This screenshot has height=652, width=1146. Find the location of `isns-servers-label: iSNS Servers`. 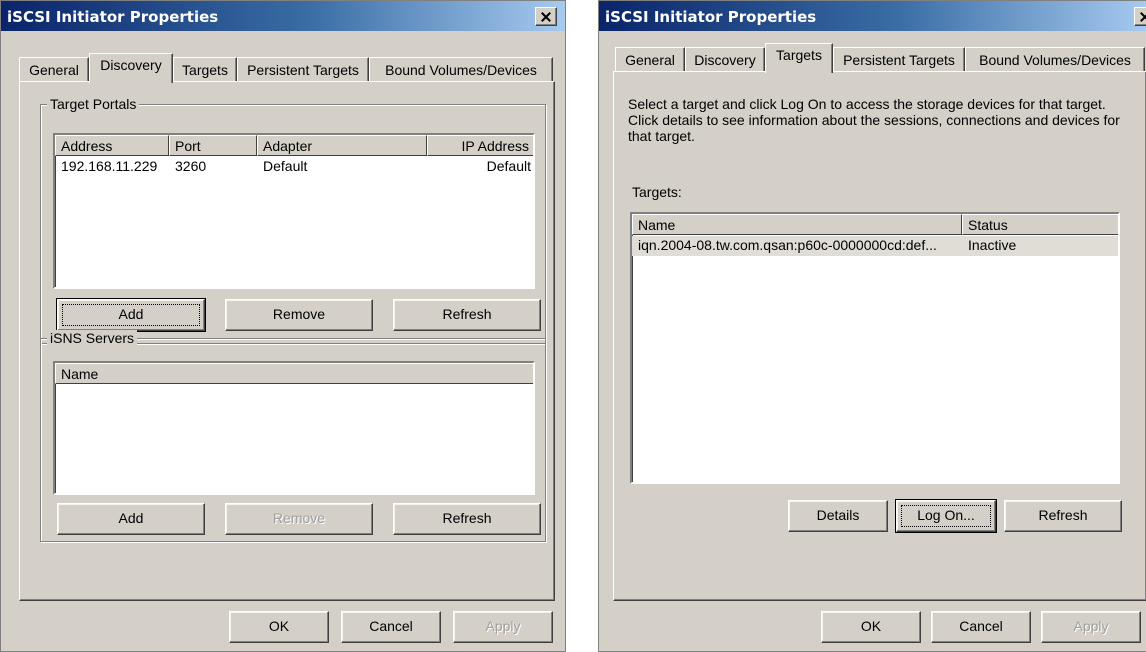

isns-servers-label: iSNS Servers is located at coordinates (92, 338).